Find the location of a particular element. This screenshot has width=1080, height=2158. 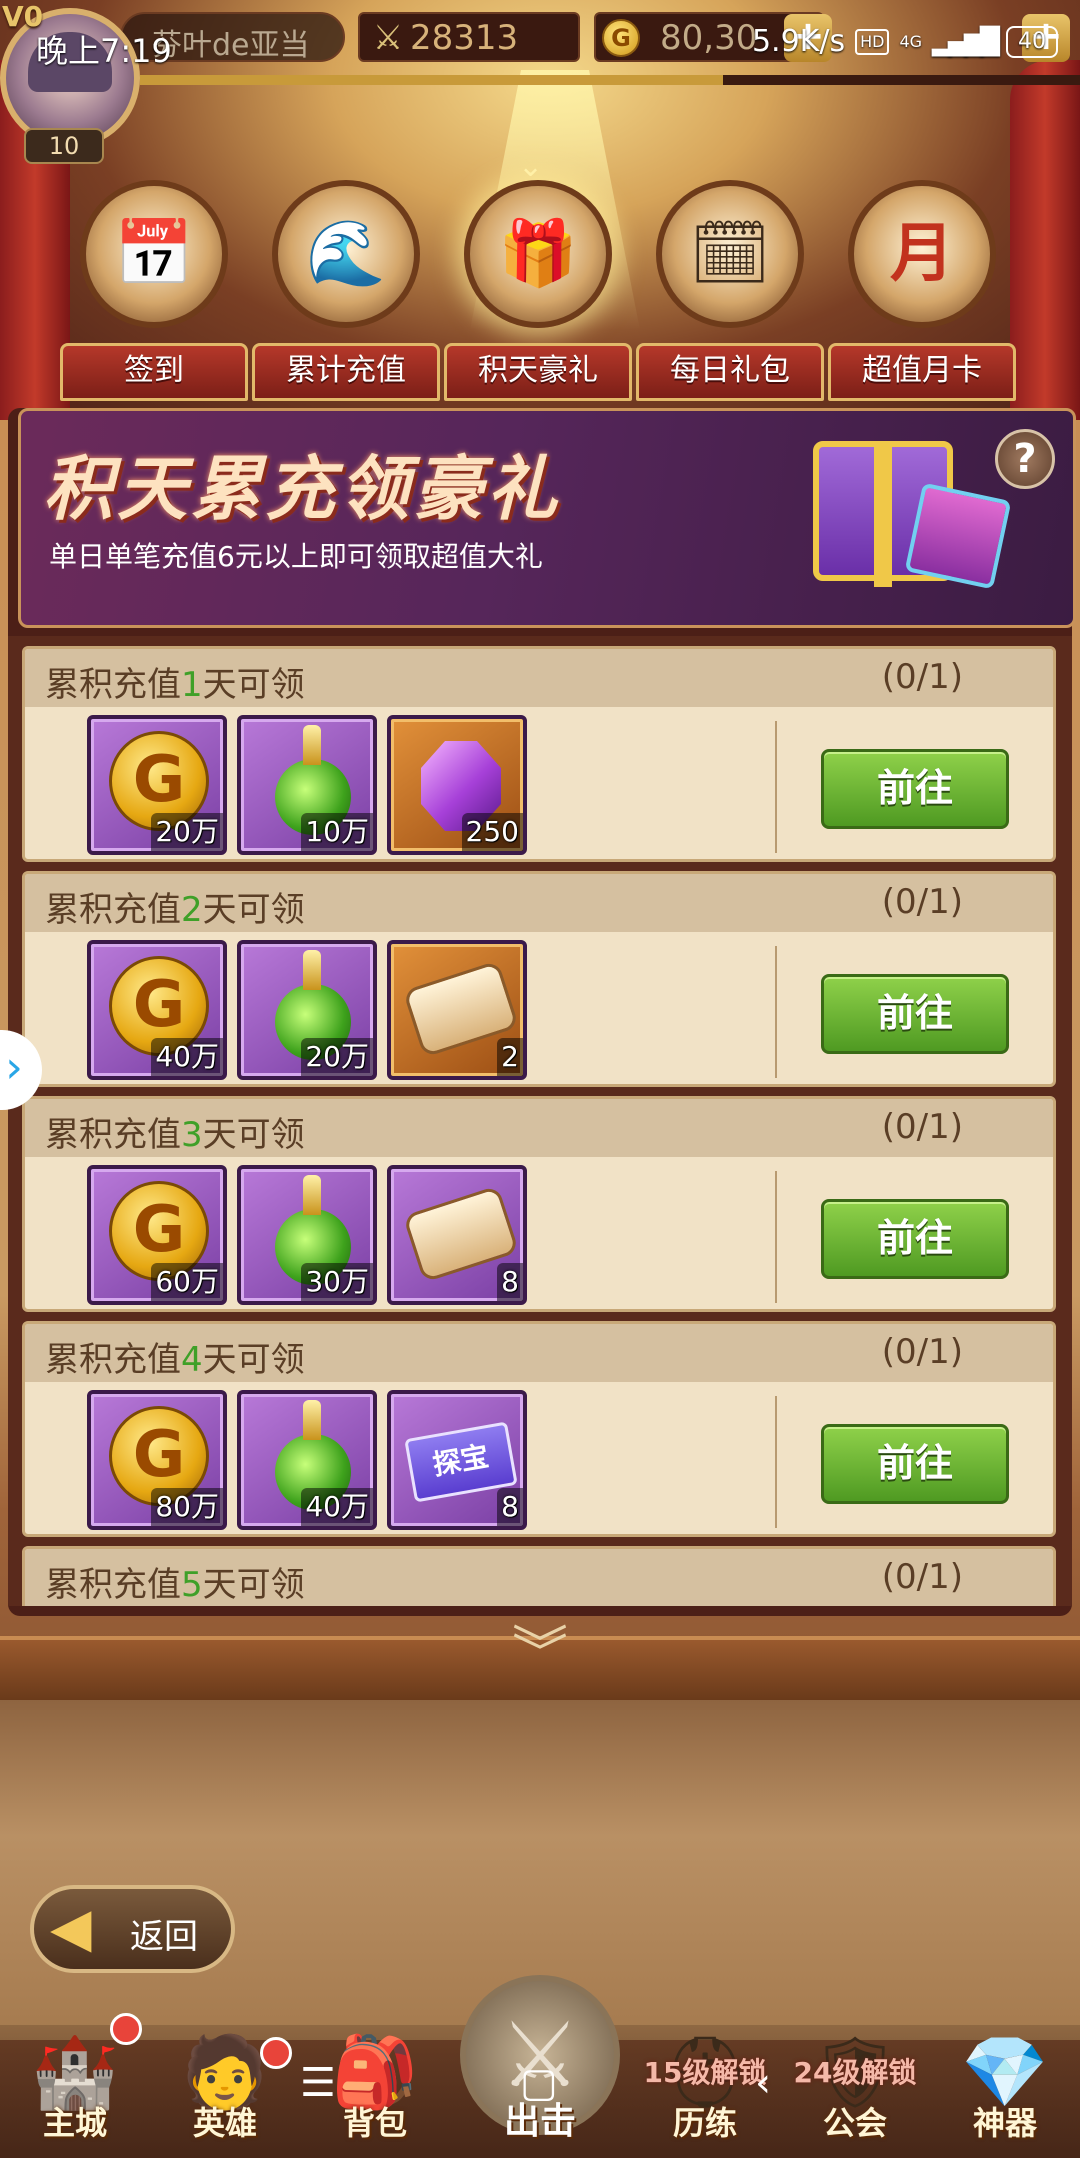

xp-bar is located at coordinates (610, 80).